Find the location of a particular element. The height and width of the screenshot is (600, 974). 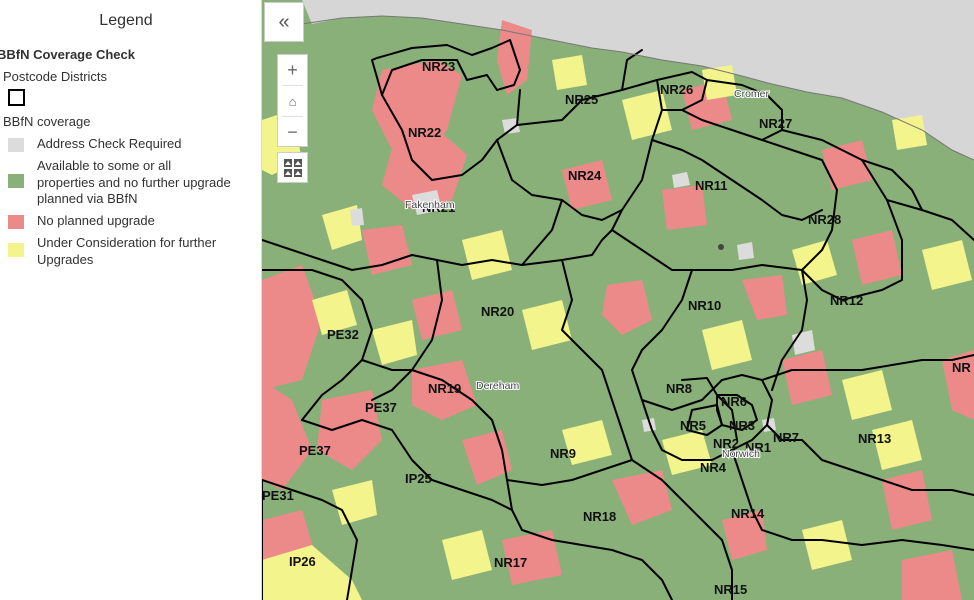

town-label: Dereham is located at coordinates (497, 386).